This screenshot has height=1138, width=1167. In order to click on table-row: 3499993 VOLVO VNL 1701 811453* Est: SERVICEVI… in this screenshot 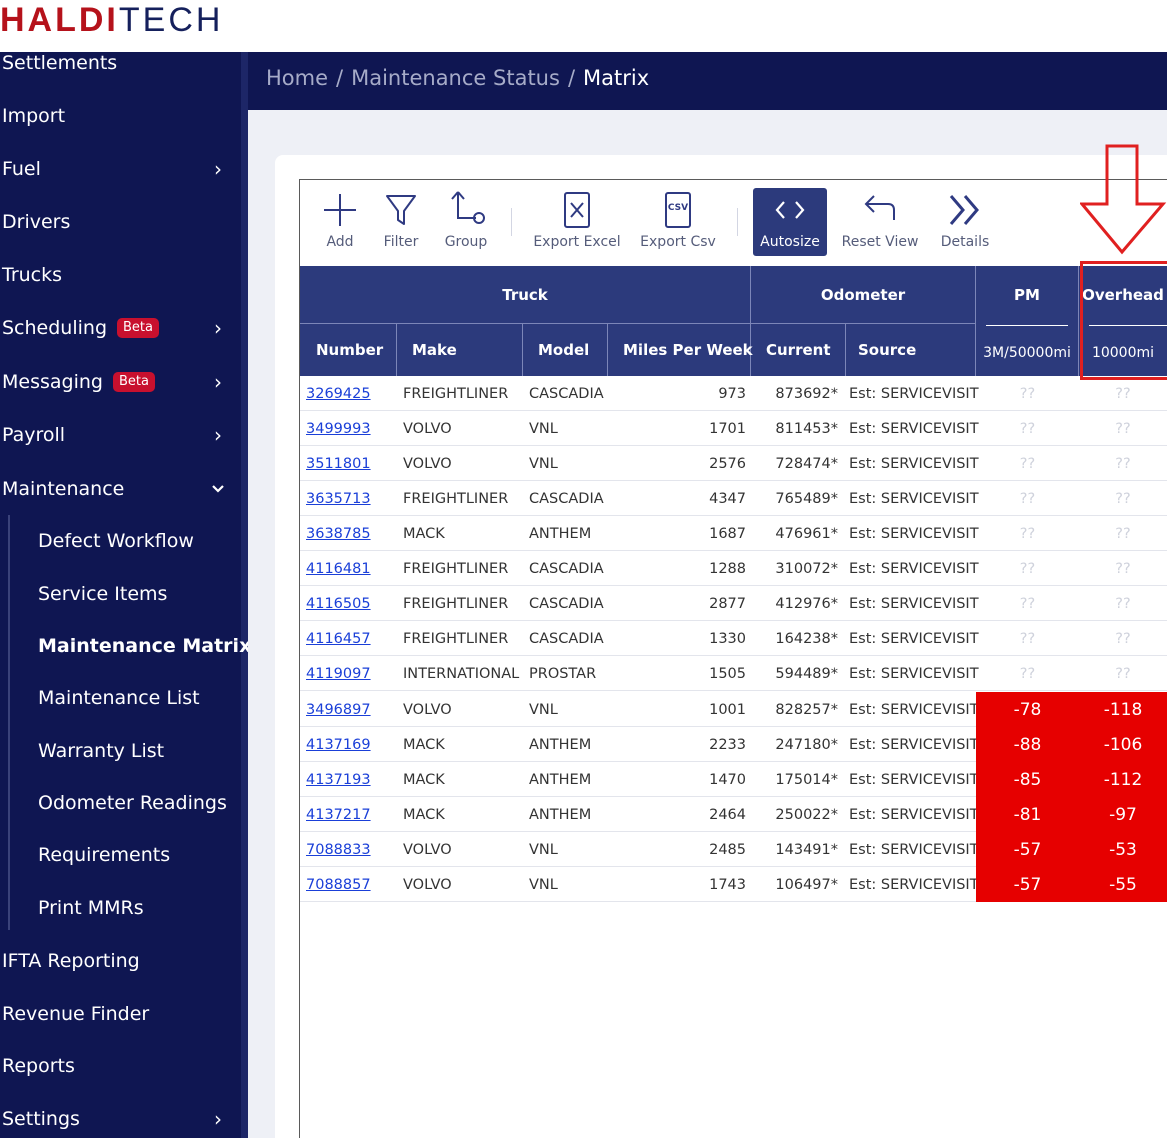, I will do `click(733, 428)`.